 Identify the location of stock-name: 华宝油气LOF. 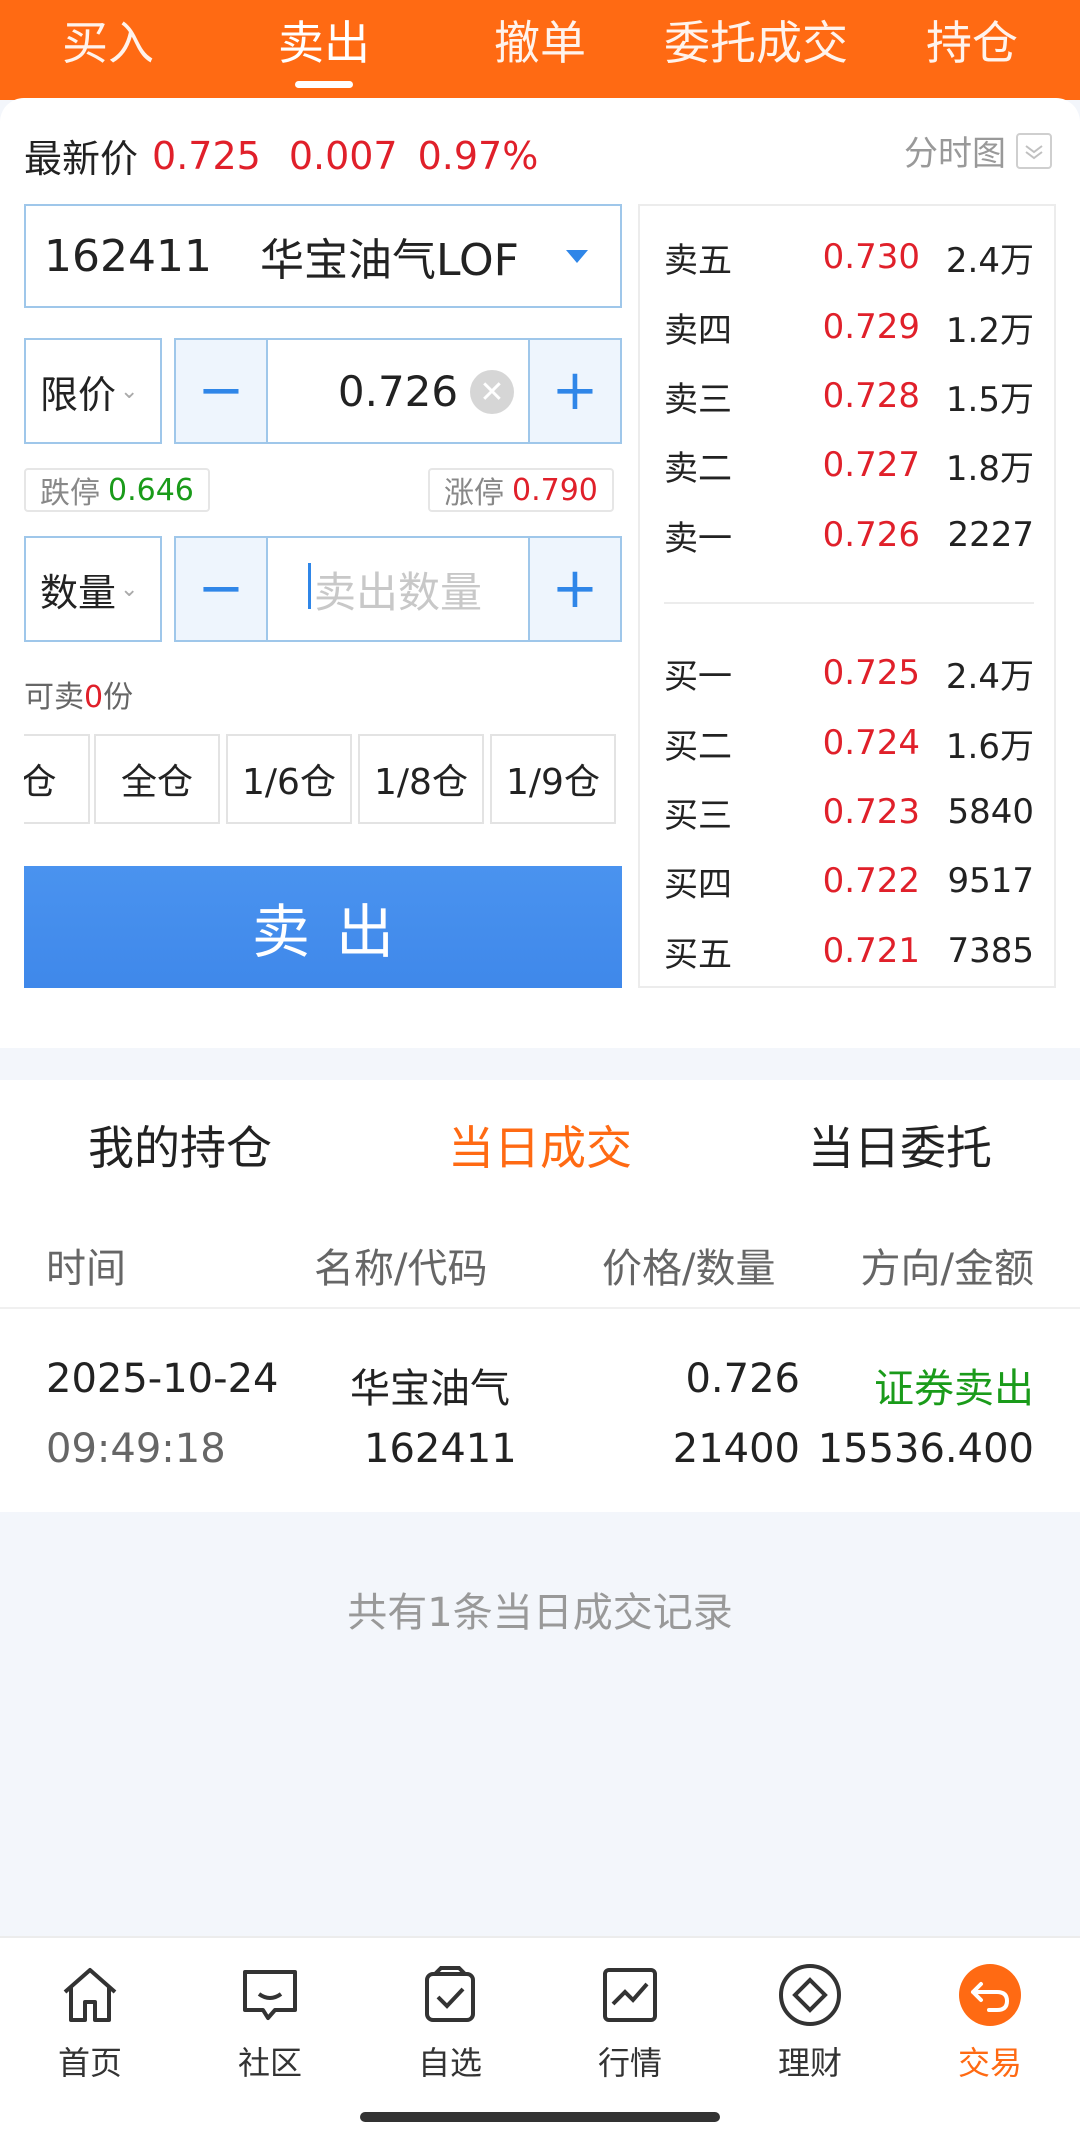
(389, 260).